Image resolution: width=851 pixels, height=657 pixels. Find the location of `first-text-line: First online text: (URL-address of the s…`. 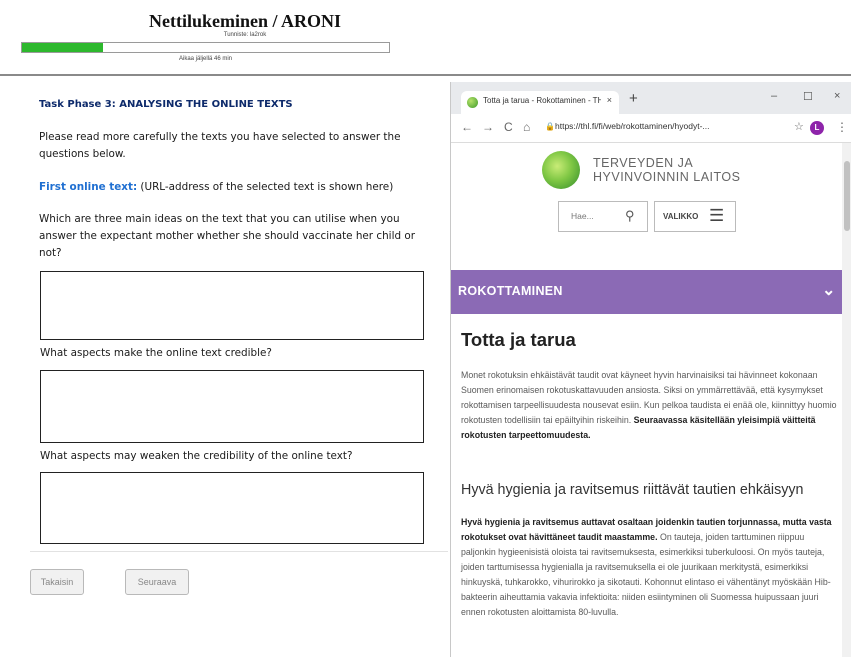

first-text-line: First online text: (URL-address of the s… is located at coordinates (236, 187).